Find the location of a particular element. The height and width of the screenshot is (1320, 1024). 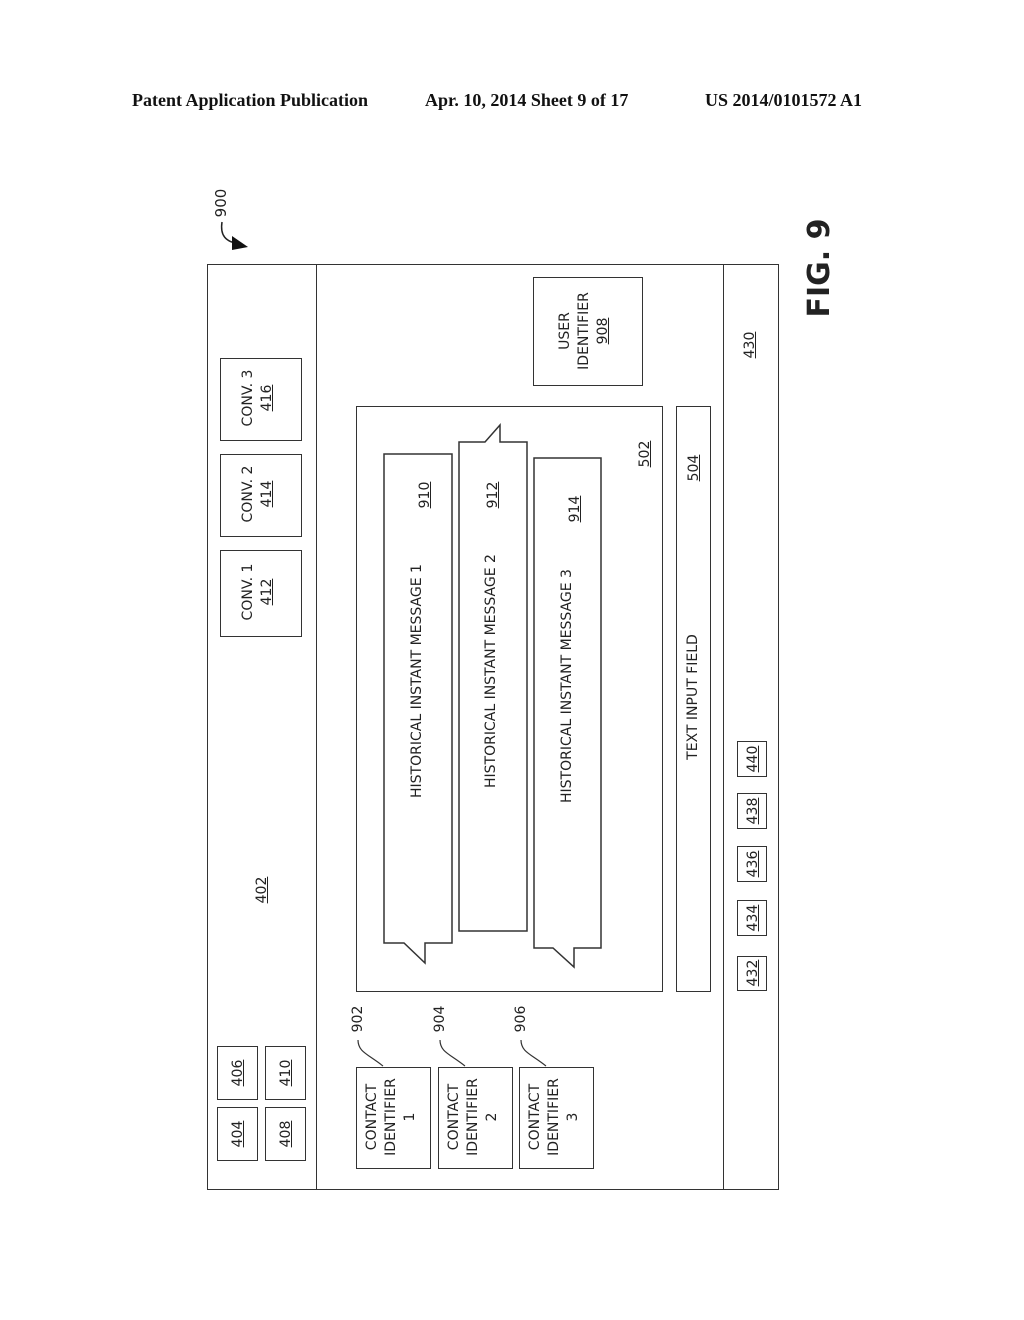

user-identifier-line: USER is located at coordinates (565, 331).